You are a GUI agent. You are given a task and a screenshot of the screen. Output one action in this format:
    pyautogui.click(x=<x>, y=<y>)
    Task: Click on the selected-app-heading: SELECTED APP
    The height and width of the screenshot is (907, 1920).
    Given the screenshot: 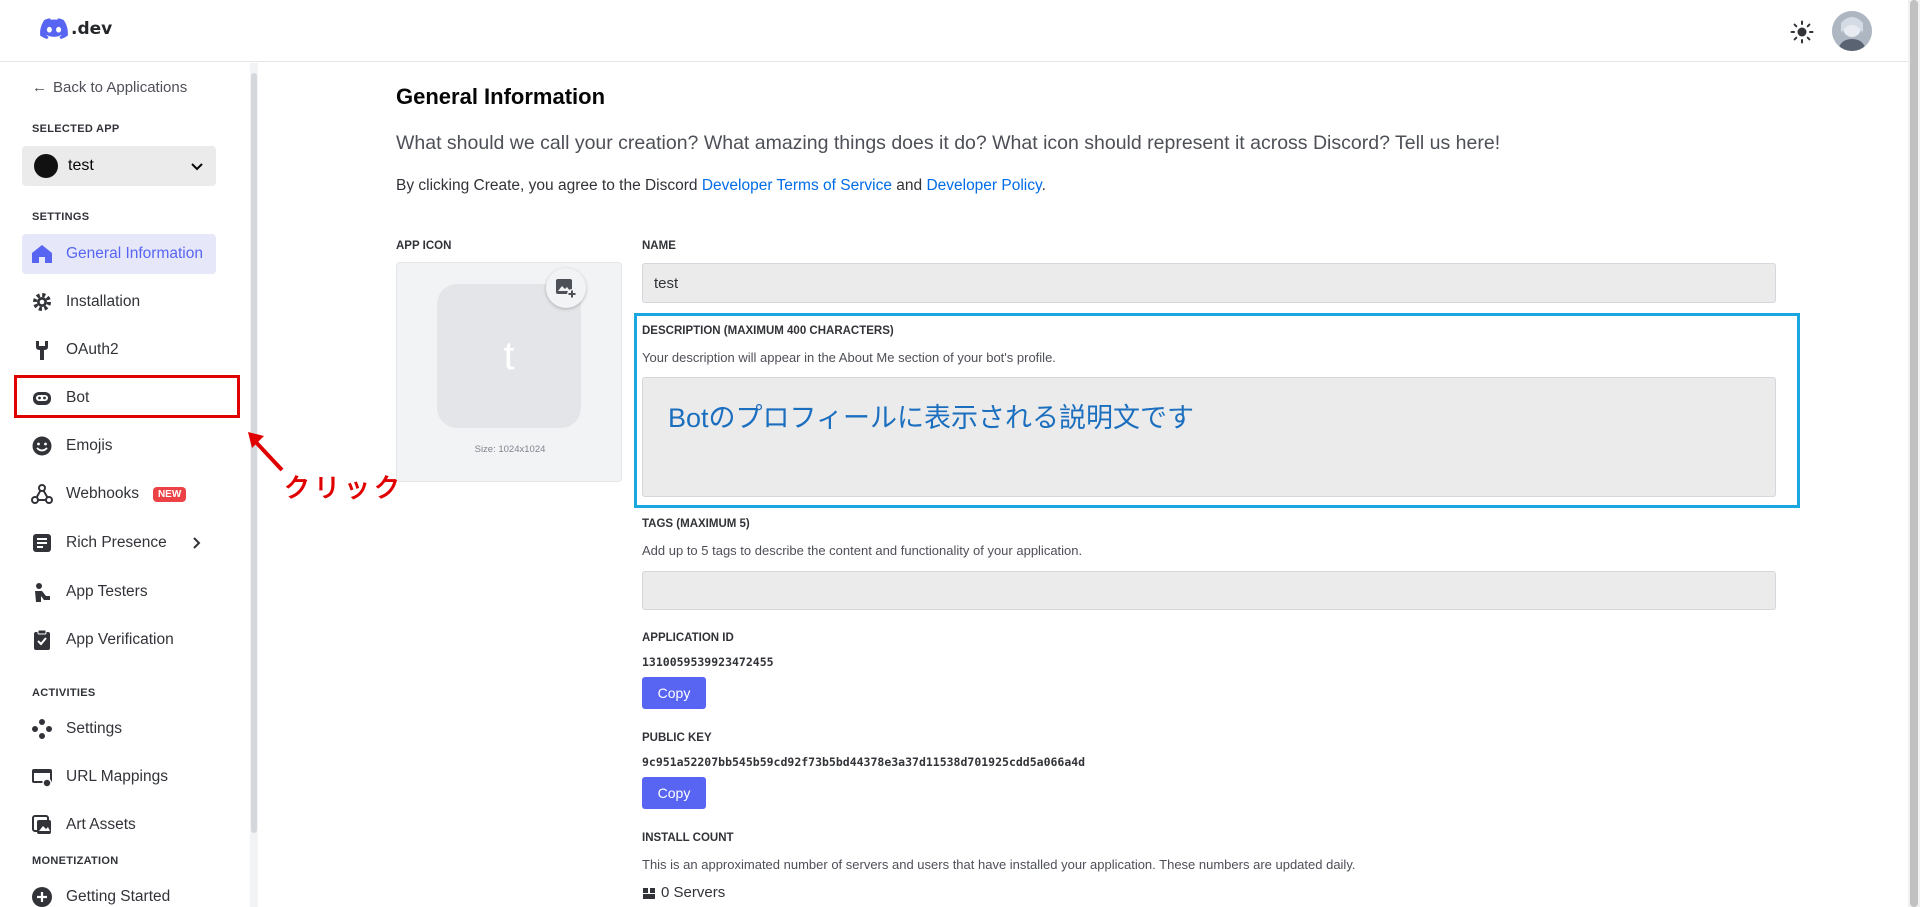 What is the action you would take?
    pyautogui.click(x=76, y=129)
    